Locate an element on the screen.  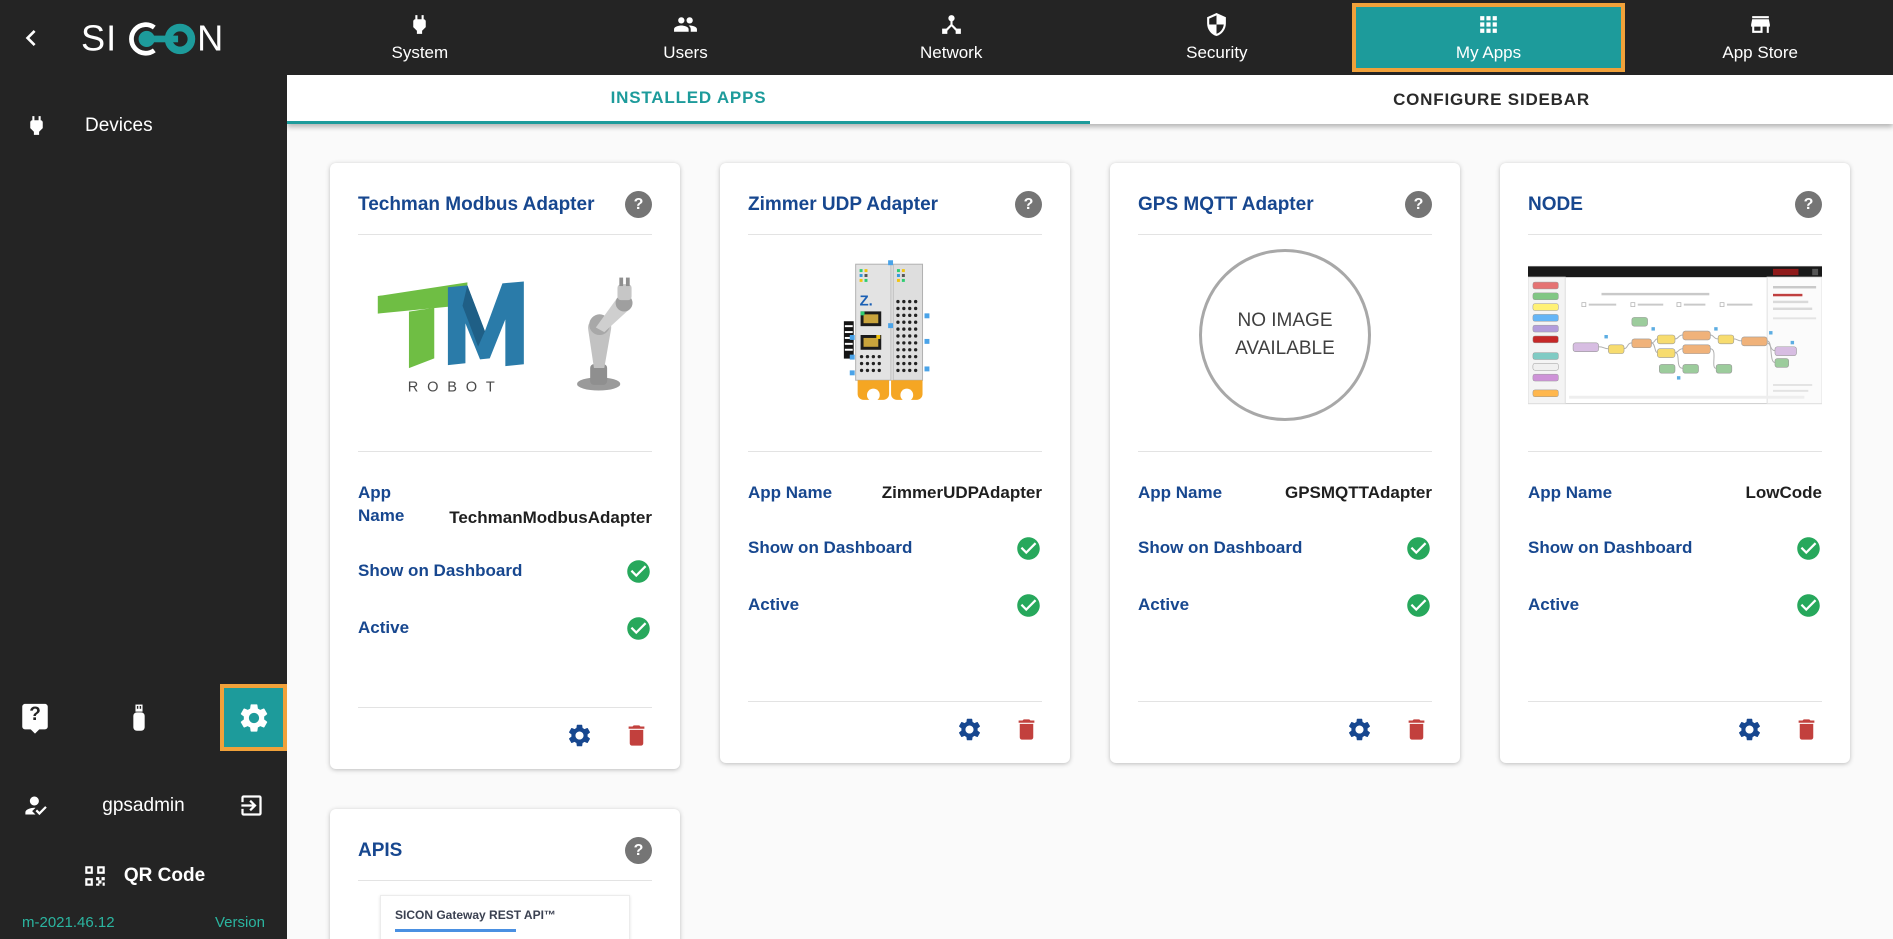
nav-item-app-store: App Store is located at coordinates (1760, 37).